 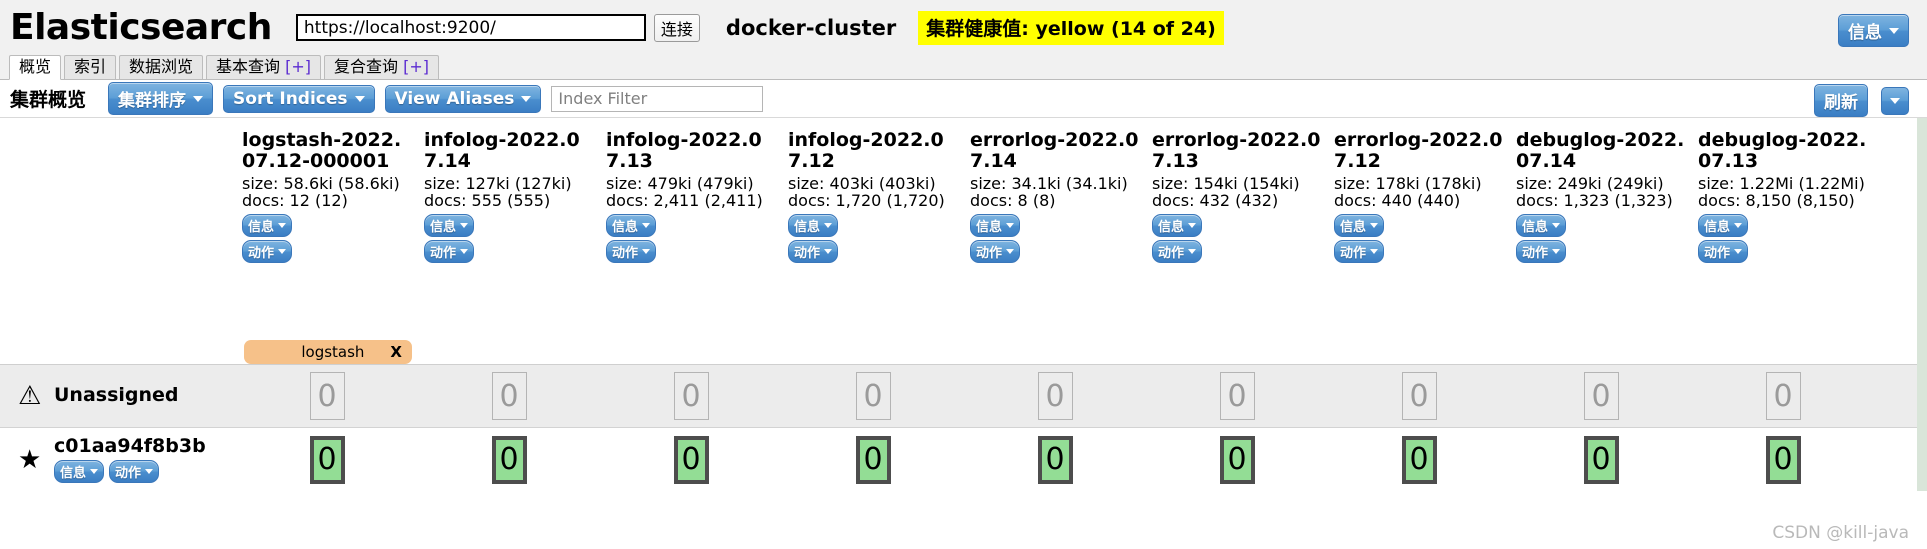 I want to click on node-action-button: 动作, so click(x=134, y=471).